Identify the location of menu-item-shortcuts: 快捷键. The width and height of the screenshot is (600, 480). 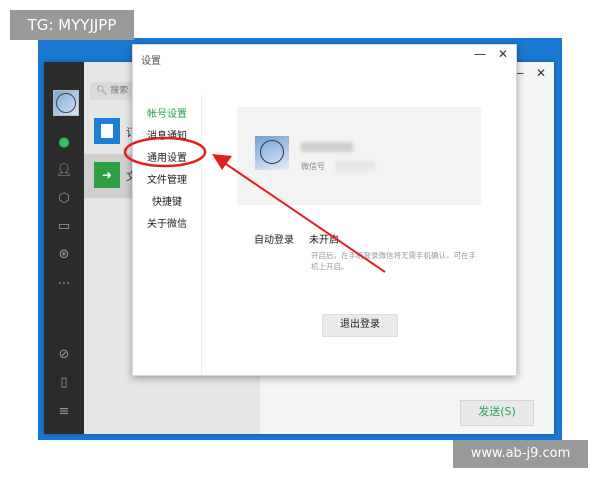
(167, 200).